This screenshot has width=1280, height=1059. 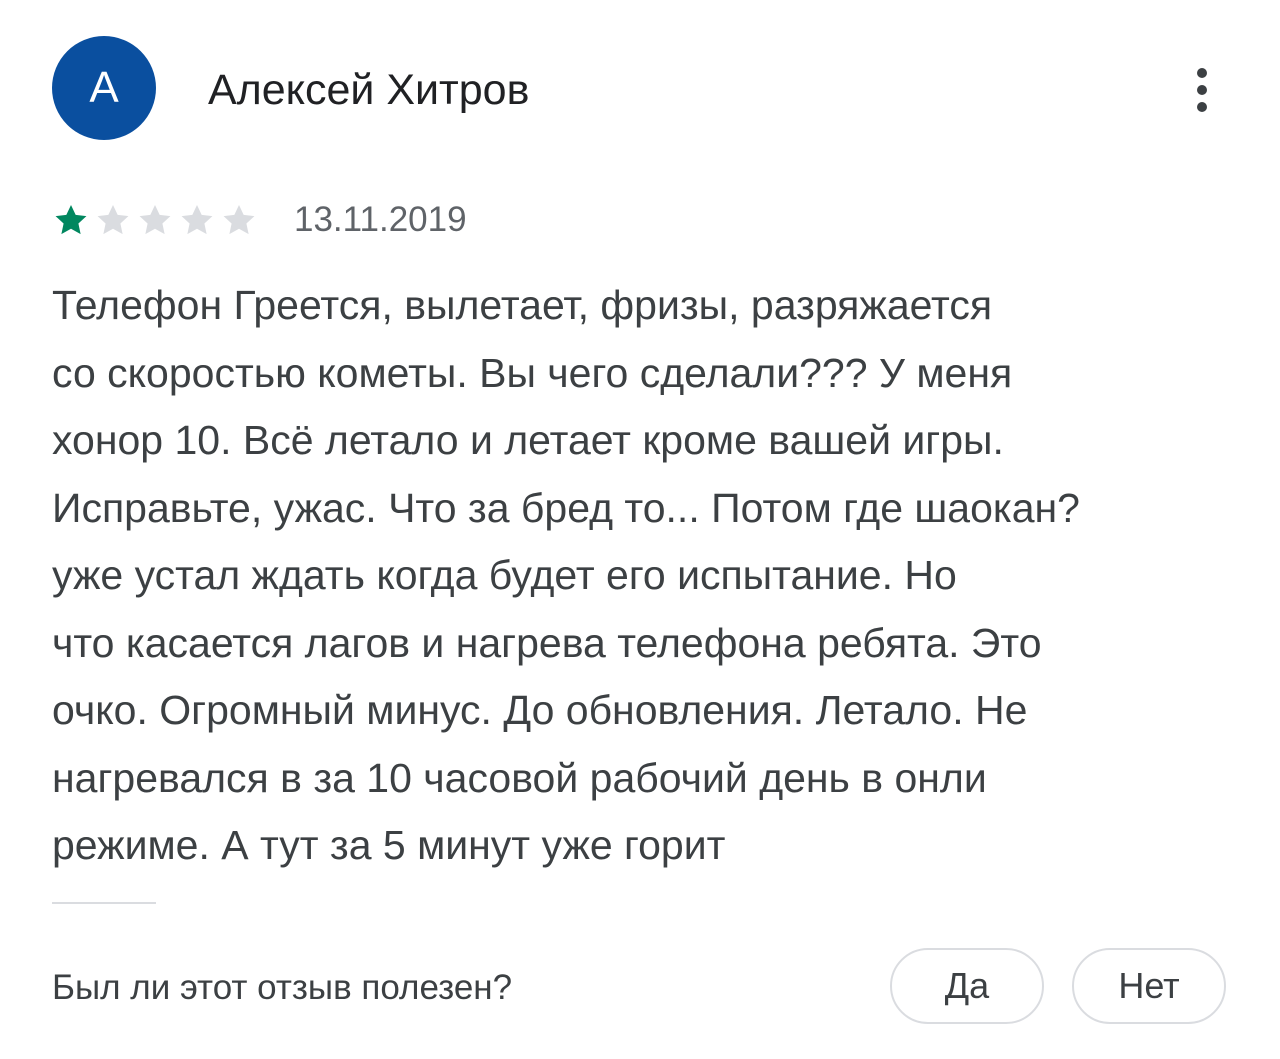 I want to click on more-vert-icon, so click(x=1202, y=73).